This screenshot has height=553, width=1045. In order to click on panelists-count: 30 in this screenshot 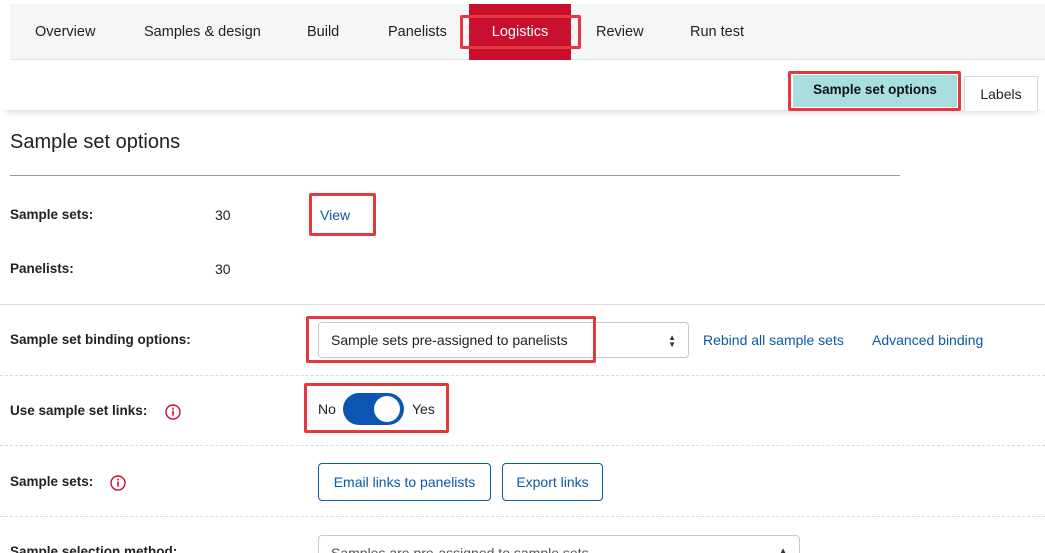, I will do `click(223, 269)`.